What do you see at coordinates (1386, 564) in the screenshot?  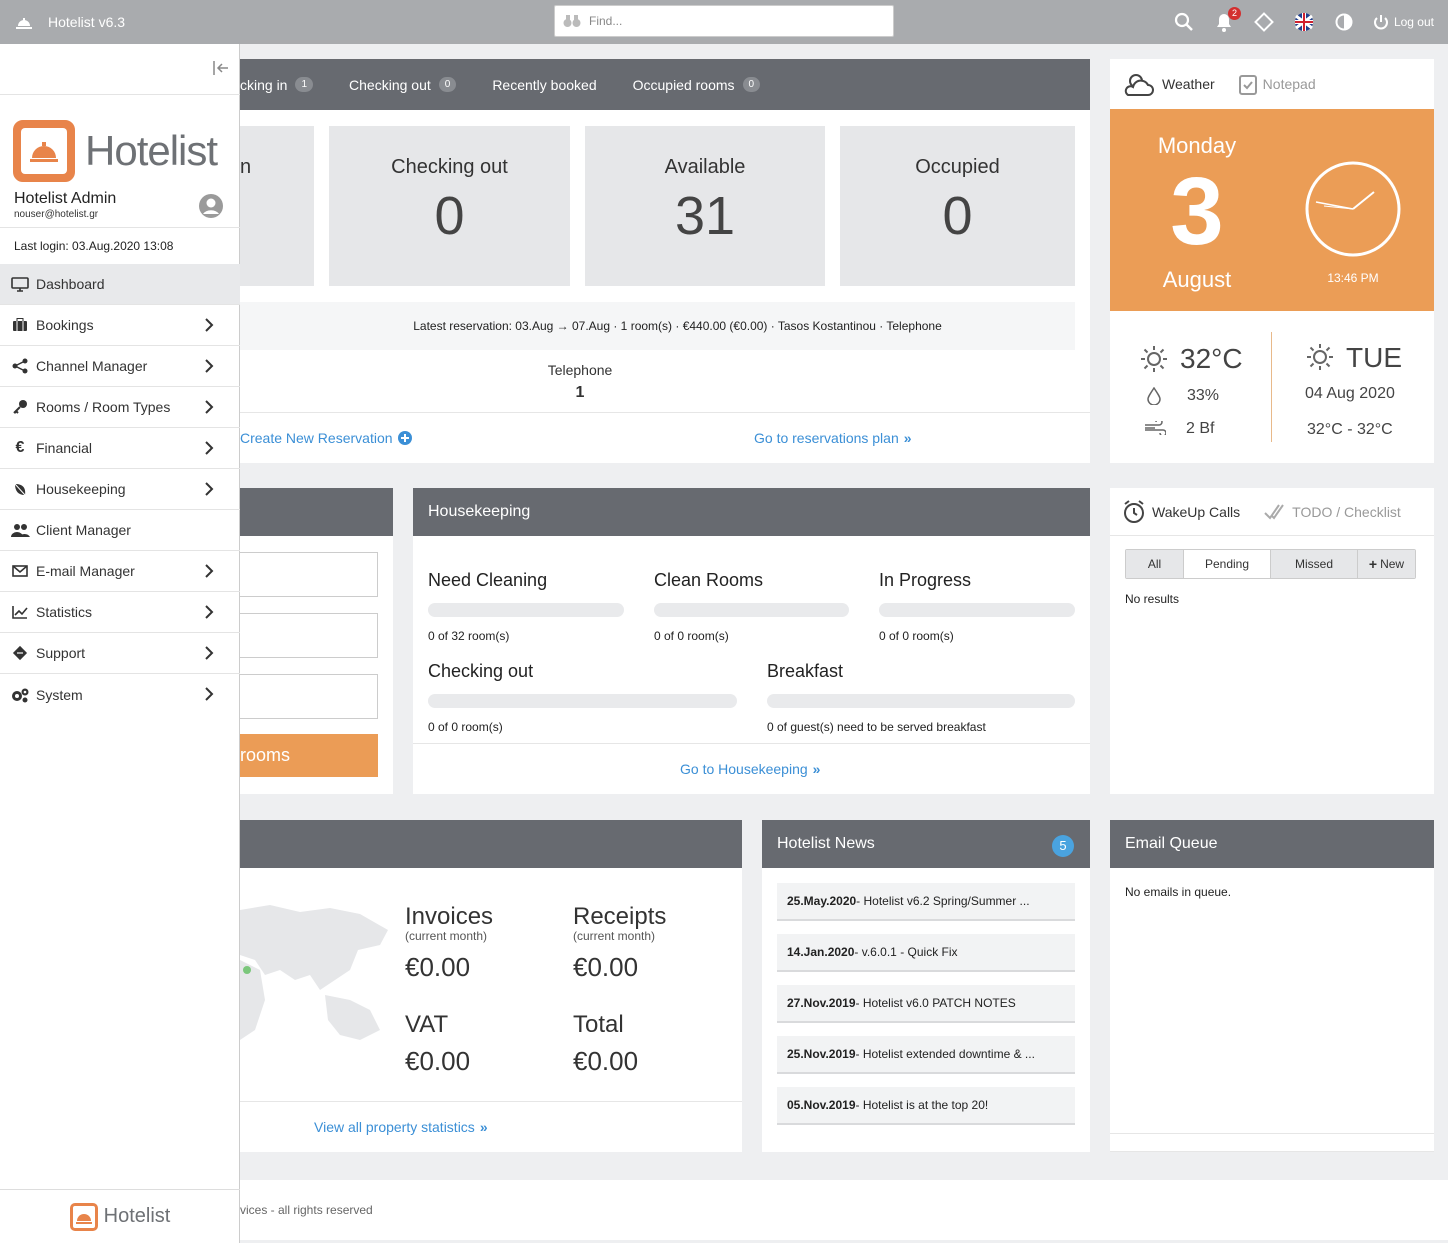 I see `new-wakeup-button: + New` at bounding box center [1386, 564].